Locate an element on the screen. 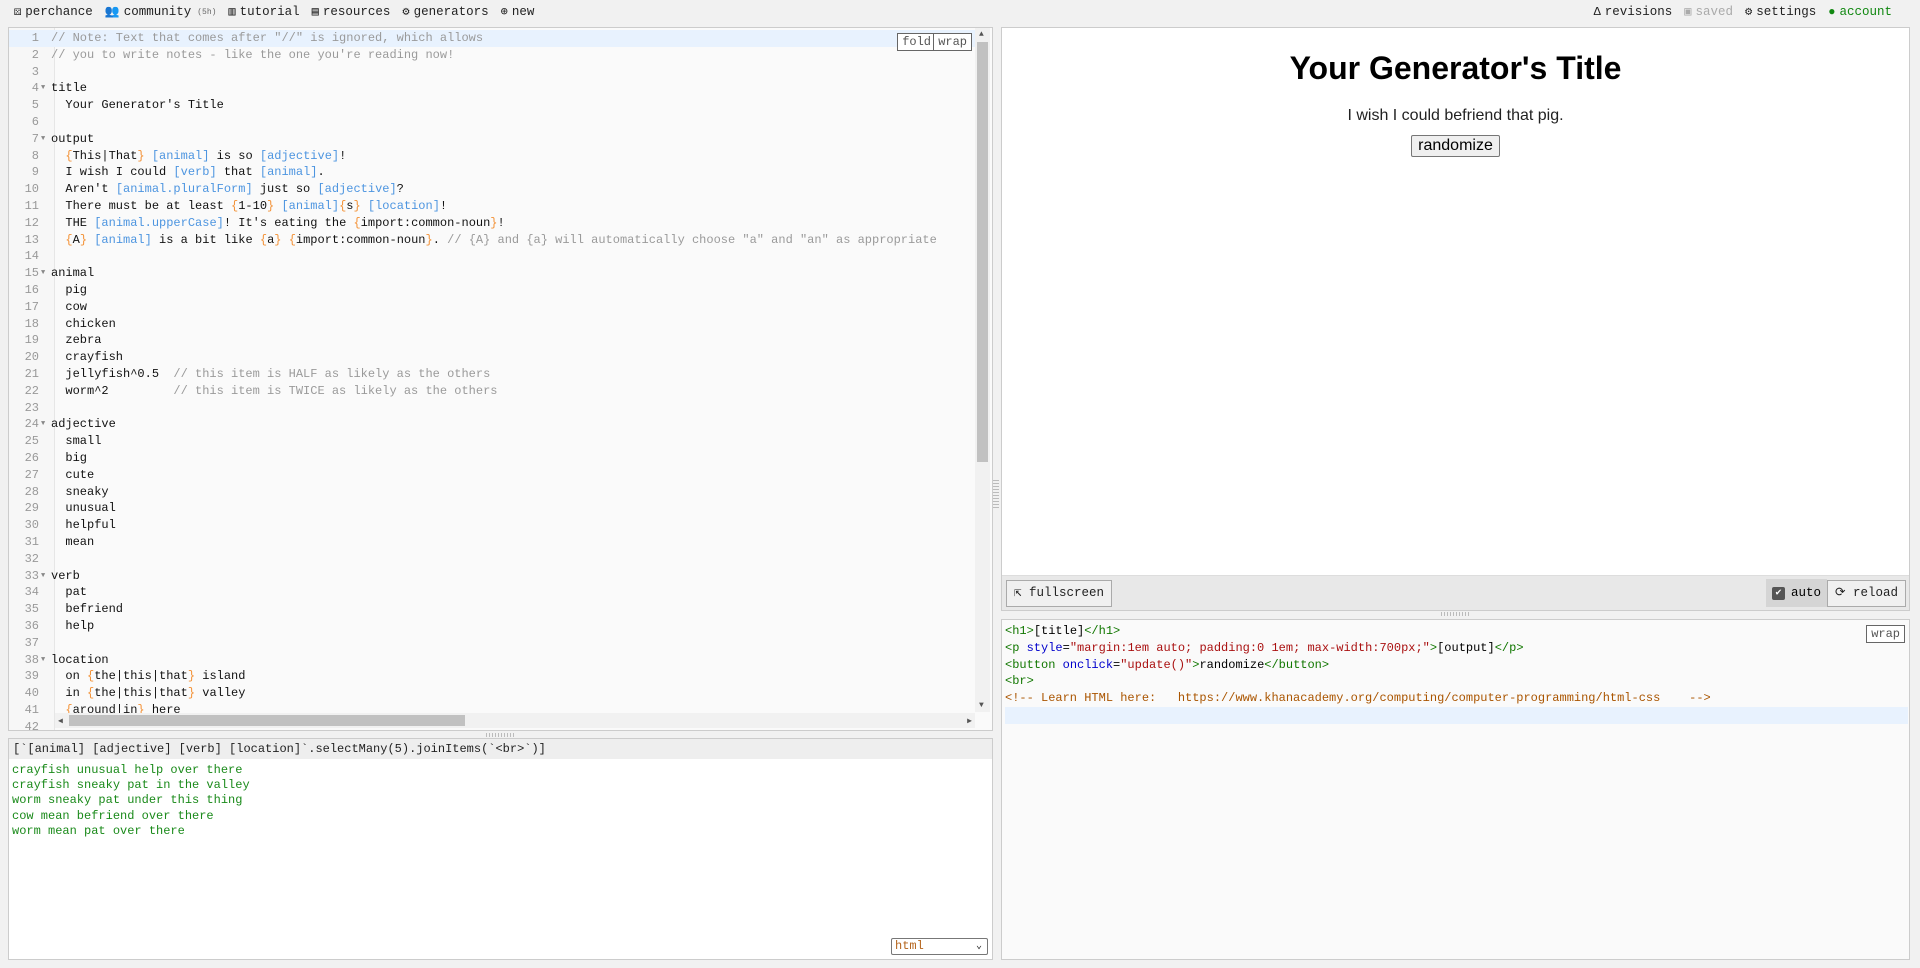  output-mode-select: html ⌄ is located at coordinates (939, 946).